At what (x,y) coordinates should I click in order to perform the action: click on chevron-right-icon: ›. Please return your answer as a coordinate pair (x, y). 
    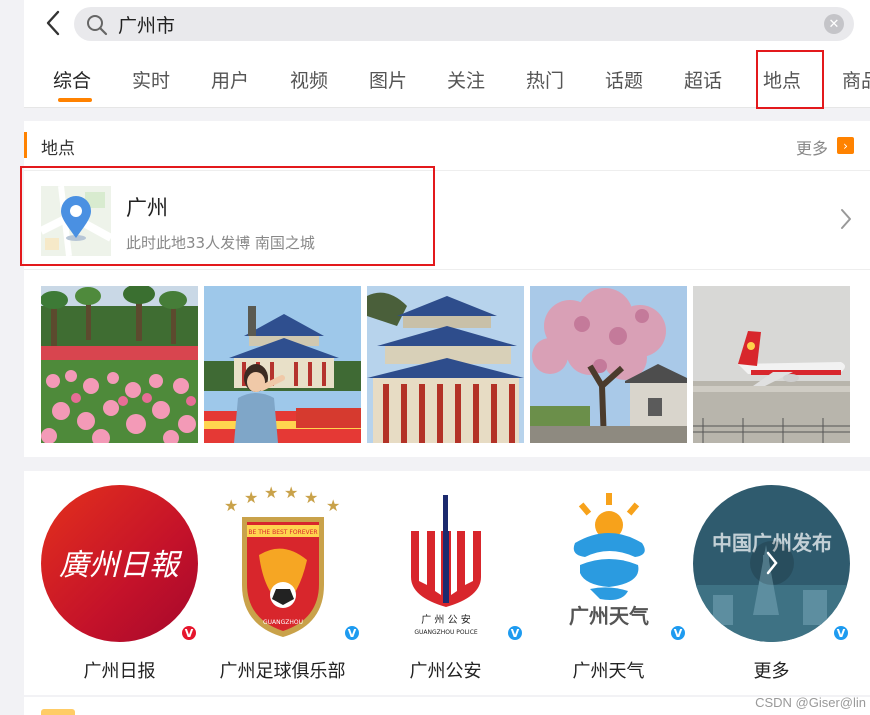
    Looking at the image, I should click on (845, 145).